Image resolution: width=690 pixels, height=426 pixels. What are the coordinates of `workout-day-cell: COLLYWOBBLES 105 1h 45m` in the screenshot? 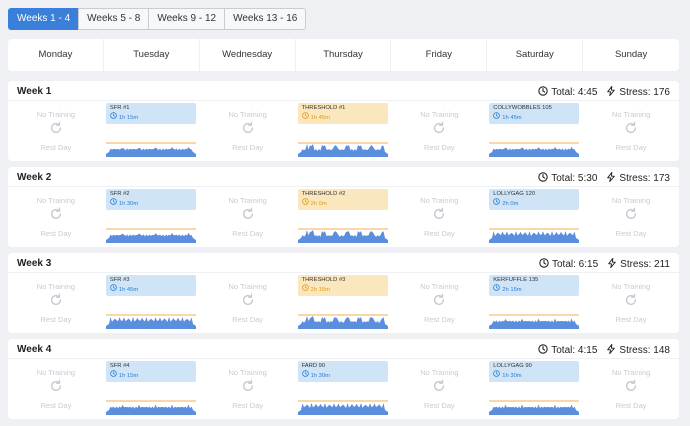 It's located at (535, 131).